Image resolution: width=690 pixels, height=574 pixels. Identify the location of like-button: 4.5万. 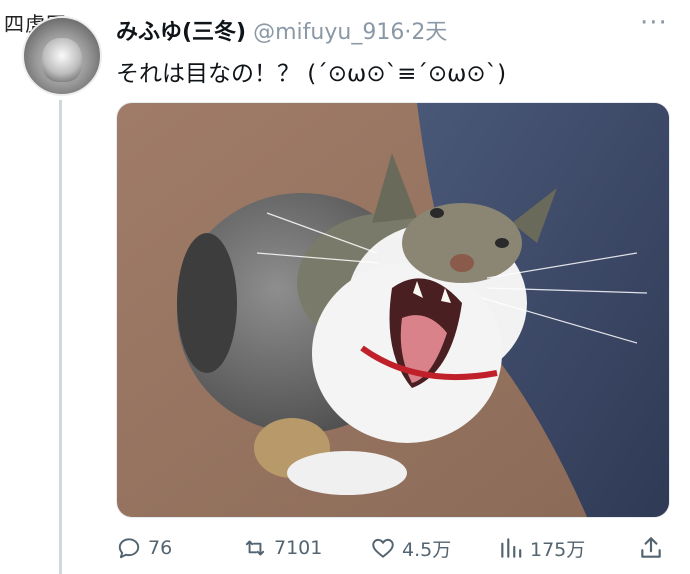
(410, 548).